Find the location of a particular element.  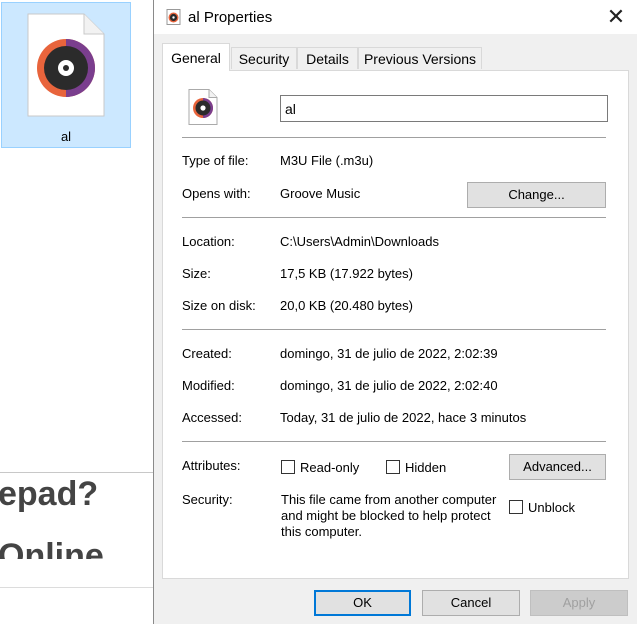

location-value: C:\Users\Admin\Downloads is located at coordinates (359, 241).